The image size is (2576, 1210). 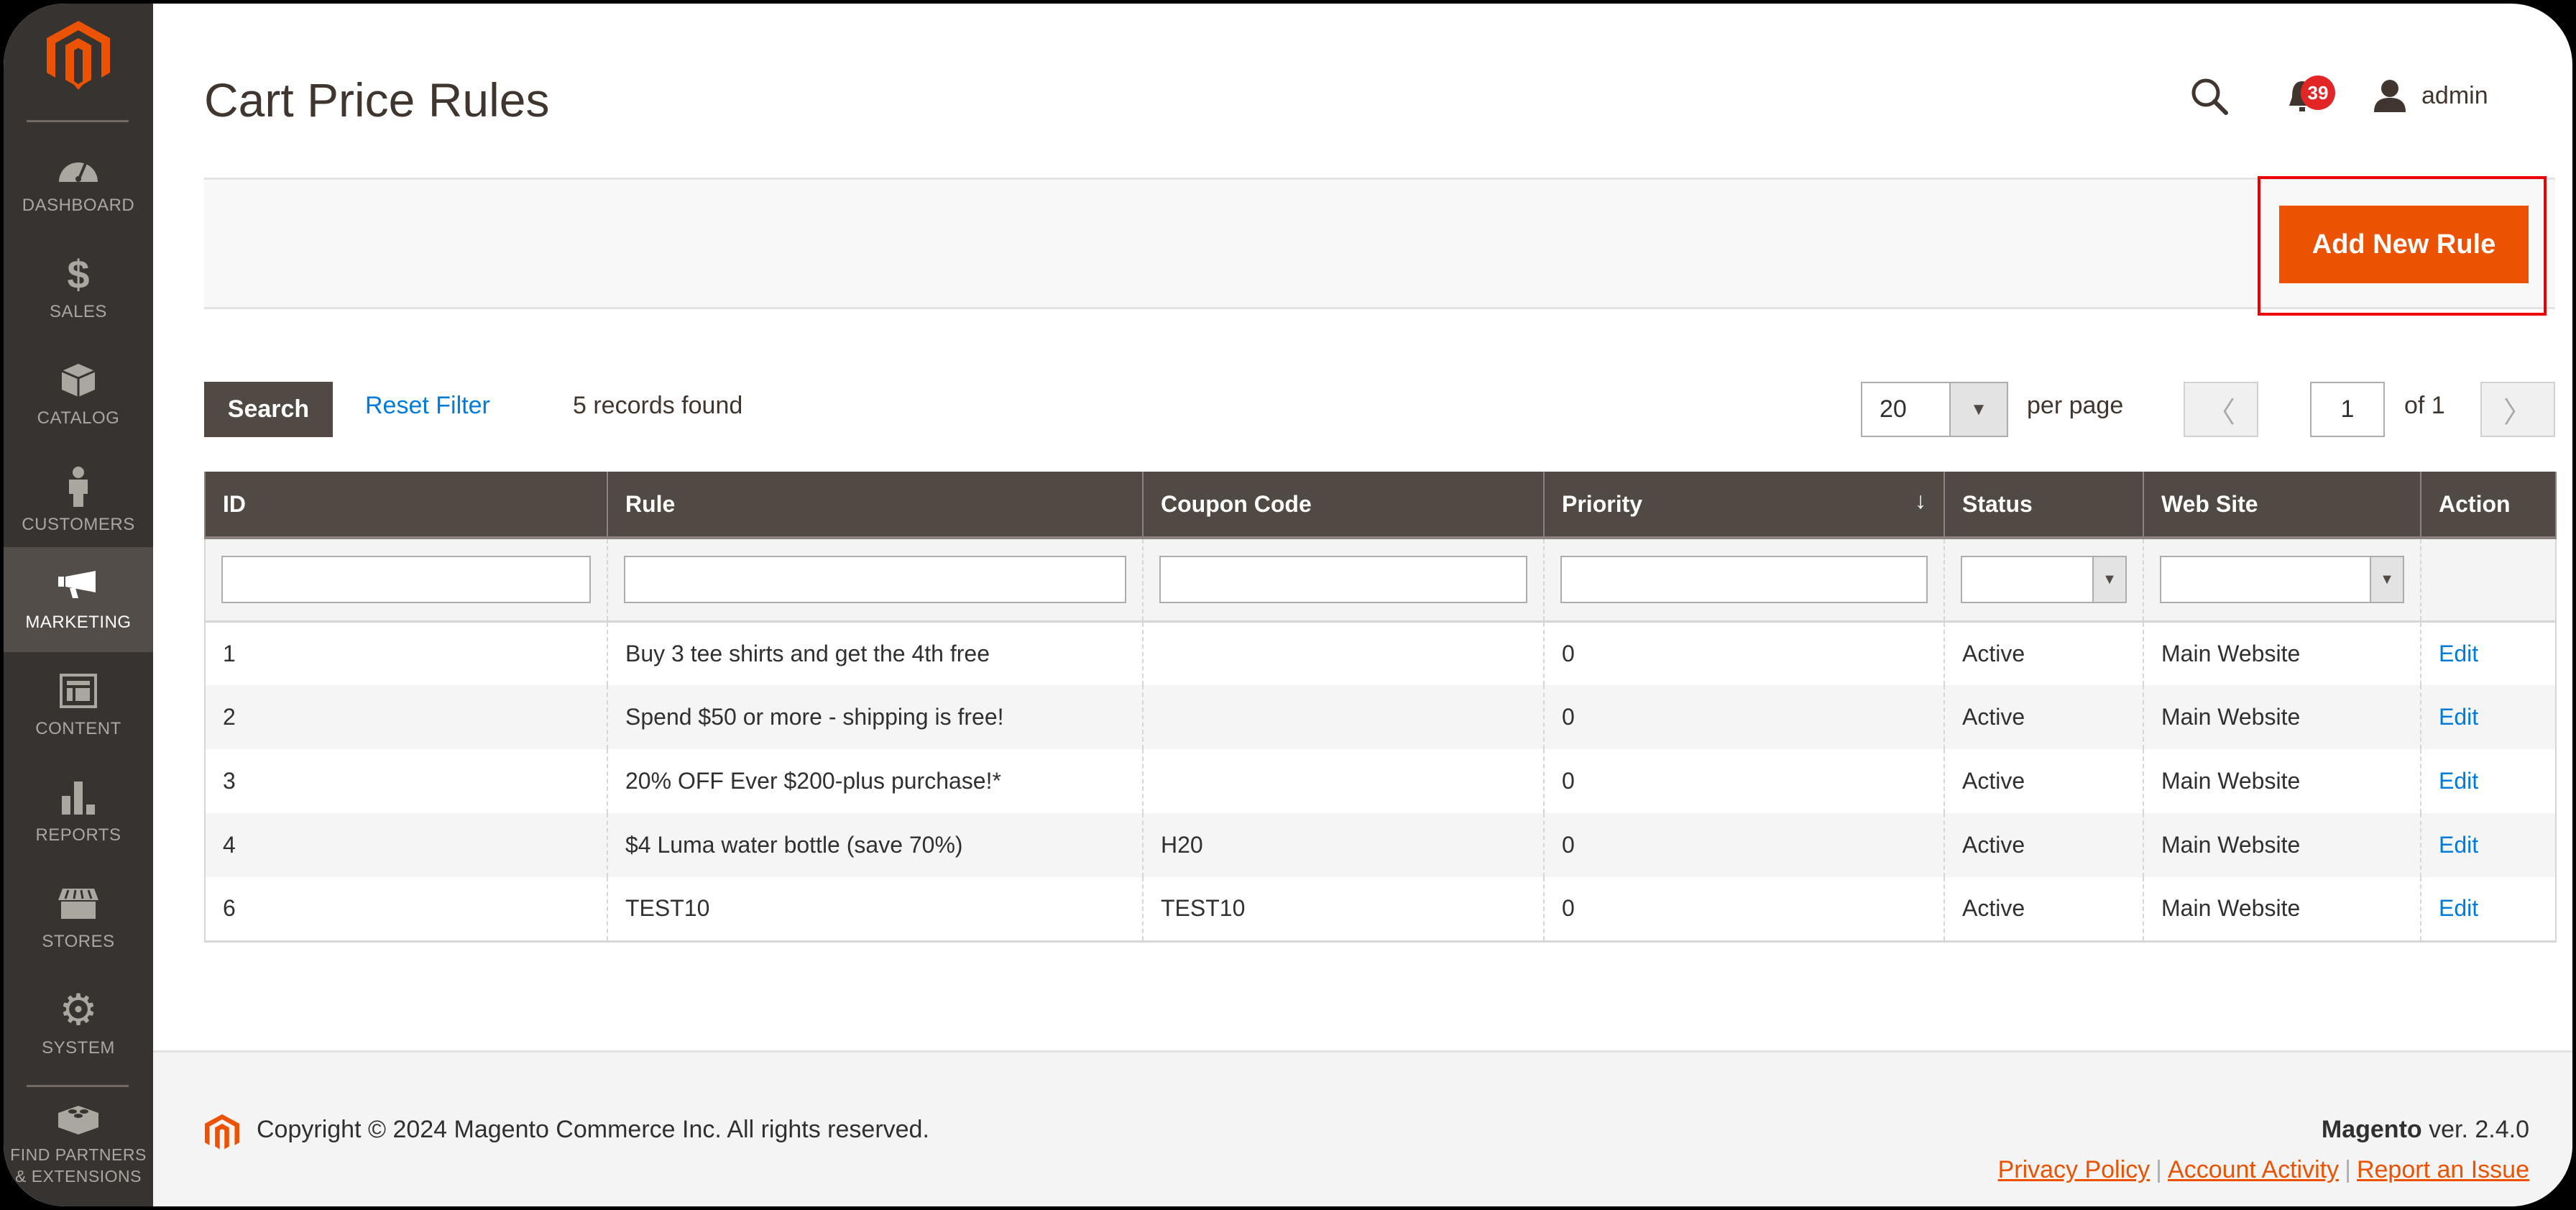 I want to click on bar-chart-icon, so click(x=78, y=797).